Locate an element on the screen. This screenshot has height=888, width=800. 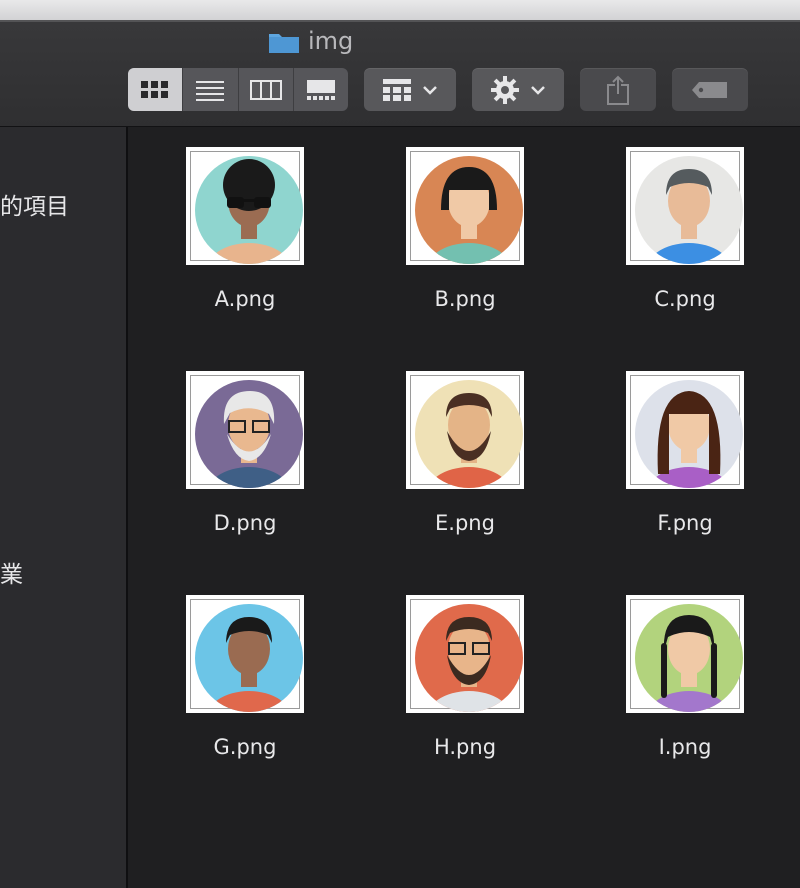
icon-view-button is located at coordinates (155, 89).